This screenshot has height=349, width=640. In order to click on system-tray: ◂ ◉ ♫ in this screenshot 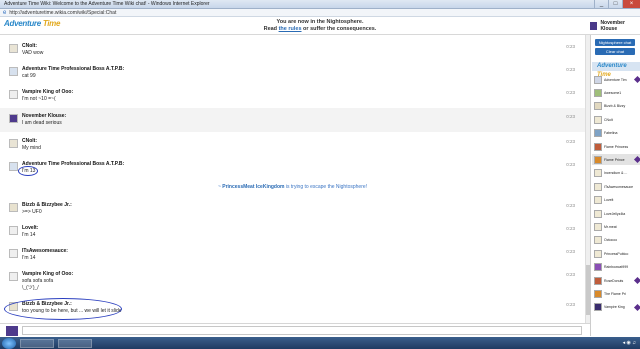, I will do `click(629, 343)`.